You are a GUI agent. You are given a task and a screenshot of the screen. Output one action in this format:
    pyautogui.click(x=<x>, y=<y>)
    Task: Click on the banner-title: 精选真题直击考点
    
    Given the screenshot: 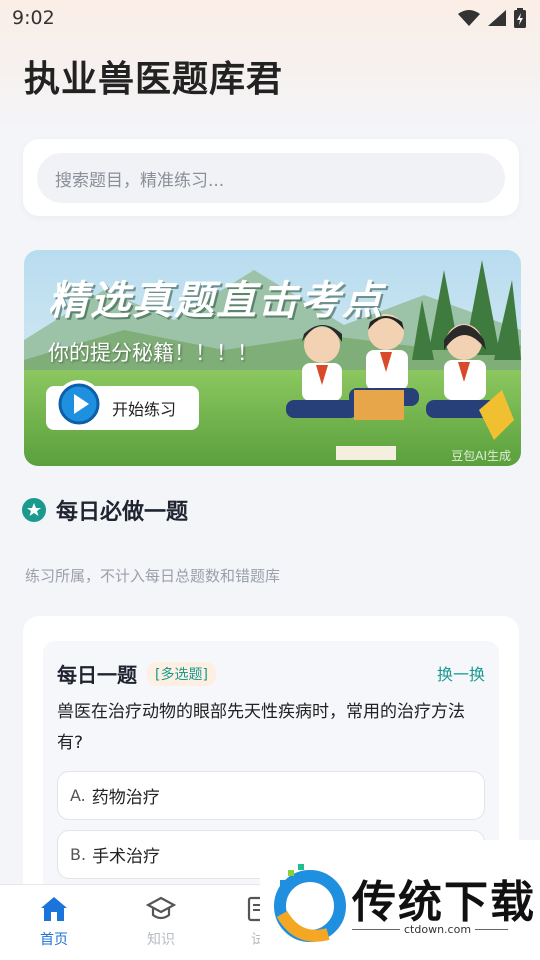 What is the action you would take?
    pyautogui.click(x=216, y=301)
    